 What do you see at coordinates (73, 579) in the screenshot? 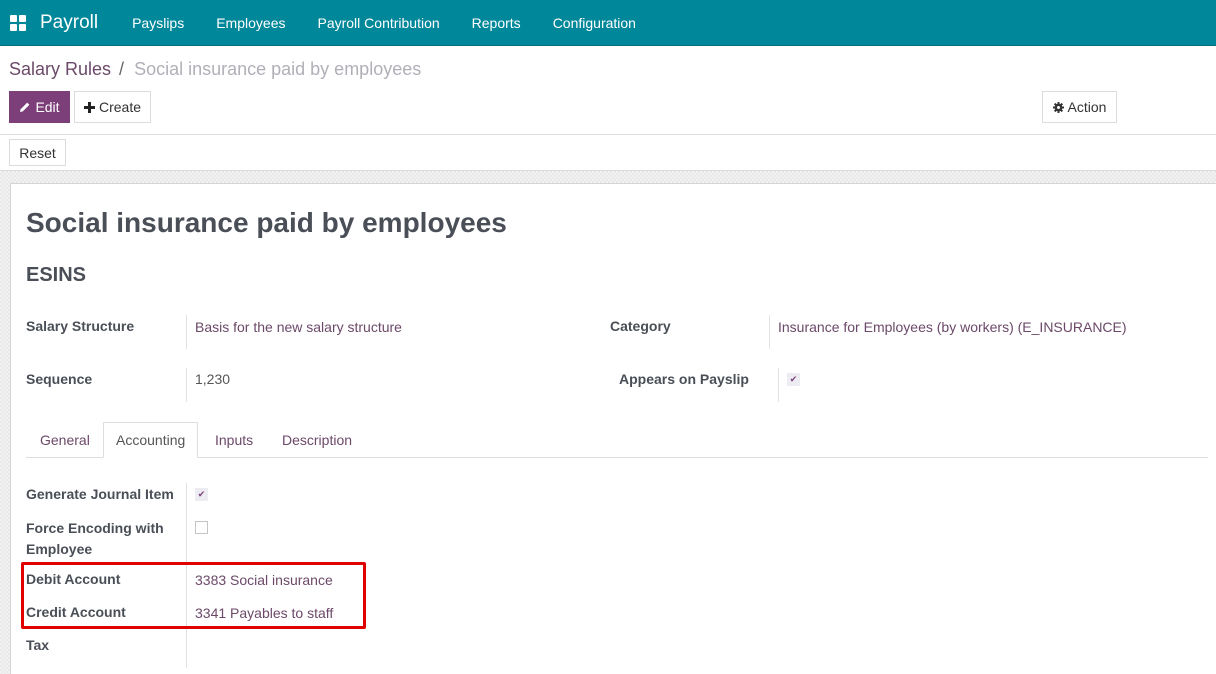
I see `debit-account-label: Debit Account` at bounding box center [73, 579].